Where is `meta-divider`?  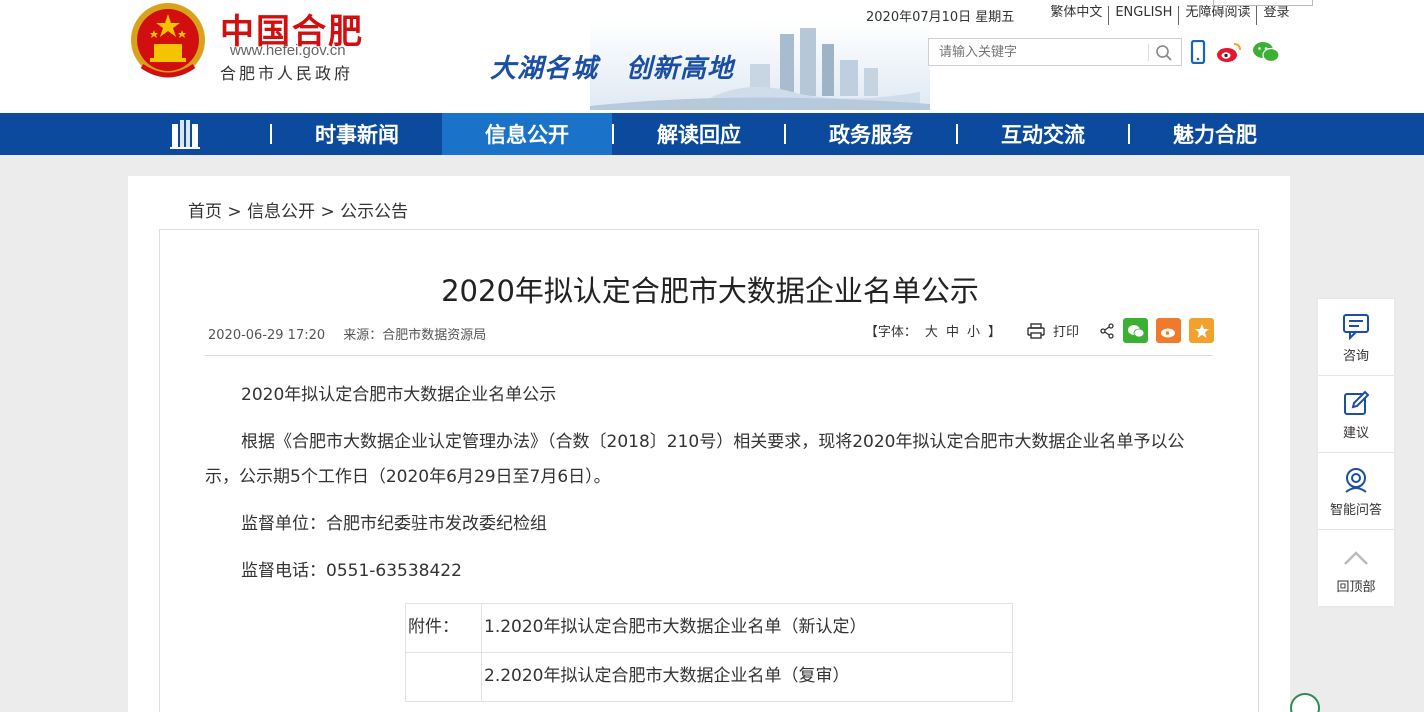
meta-divider is located at coordinates (709, 355).